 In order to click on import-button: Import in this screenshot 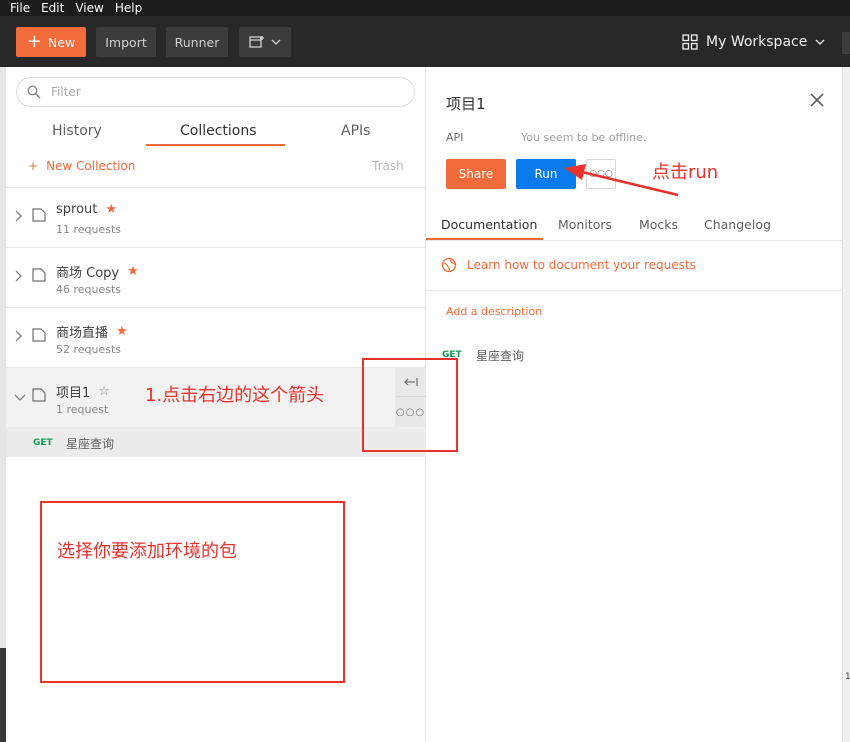, I will do `click(126, 42)`.